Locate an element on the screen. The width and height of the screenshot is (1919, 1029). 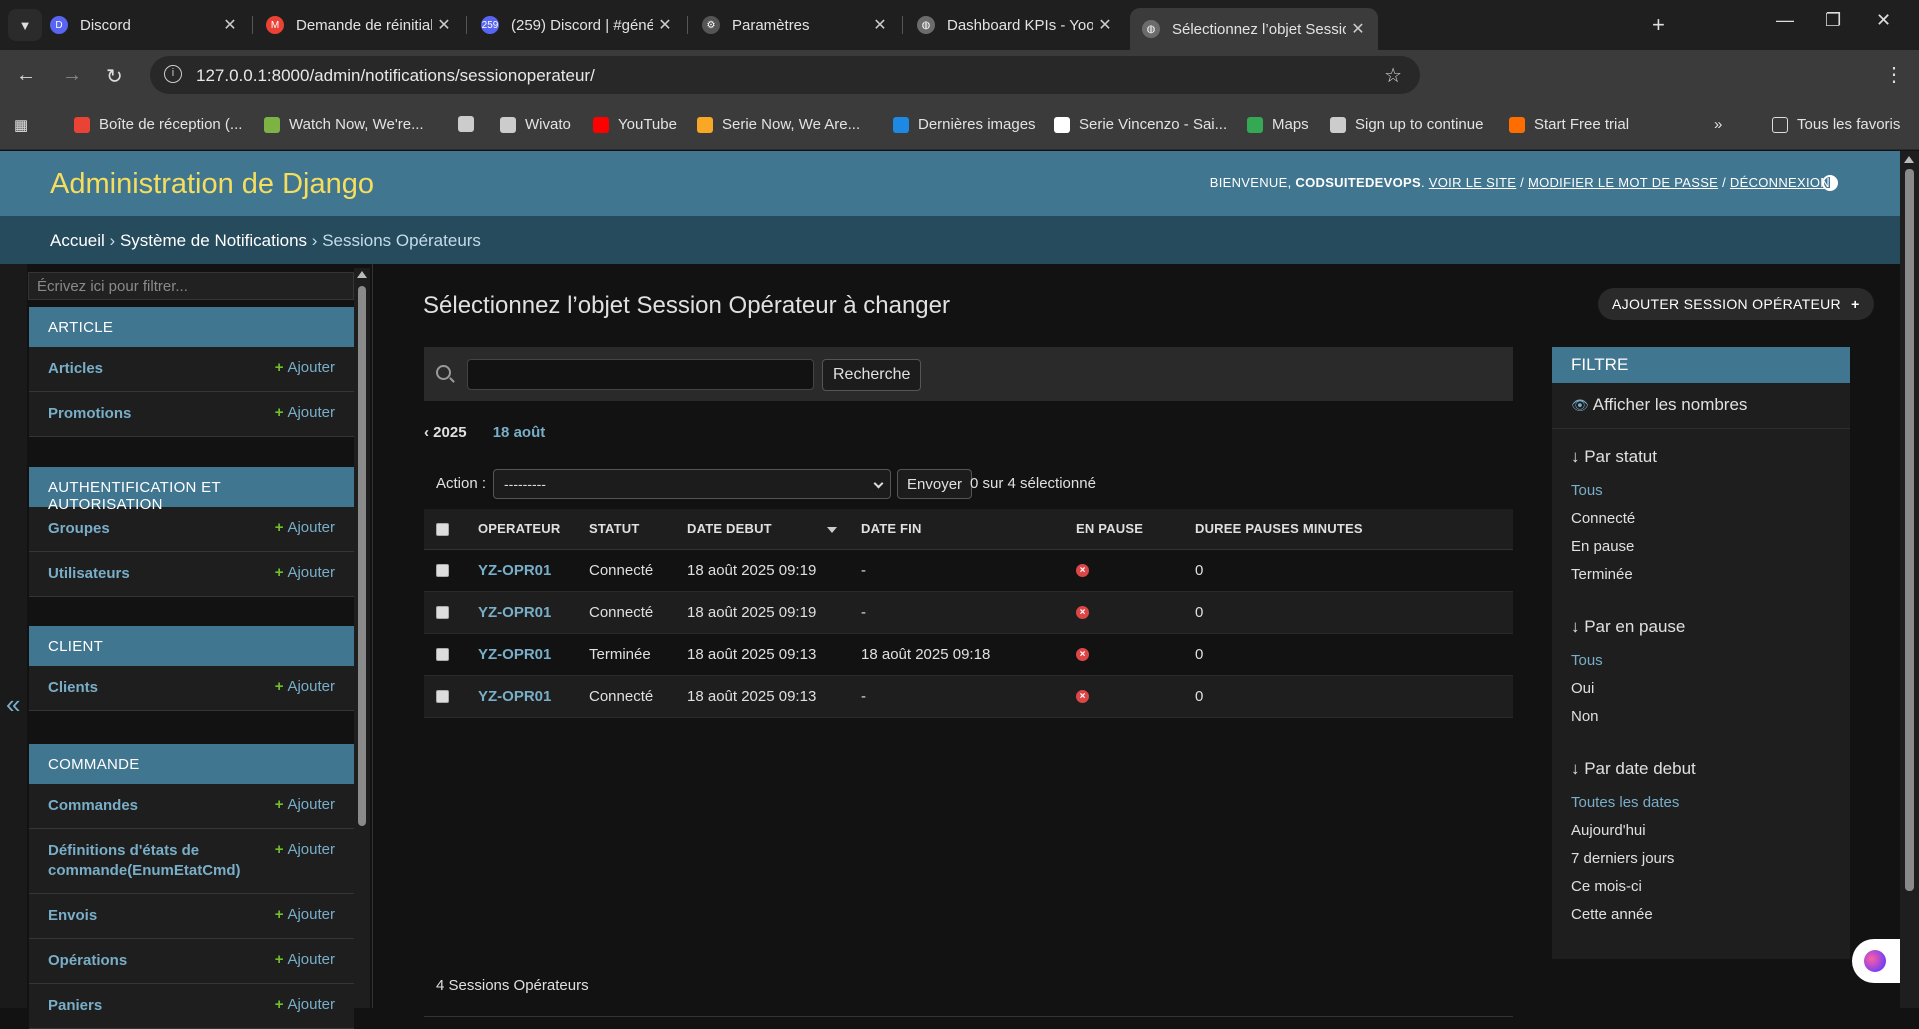
bookmarks-overflow-button: » is located at coordinates (1718, 124).